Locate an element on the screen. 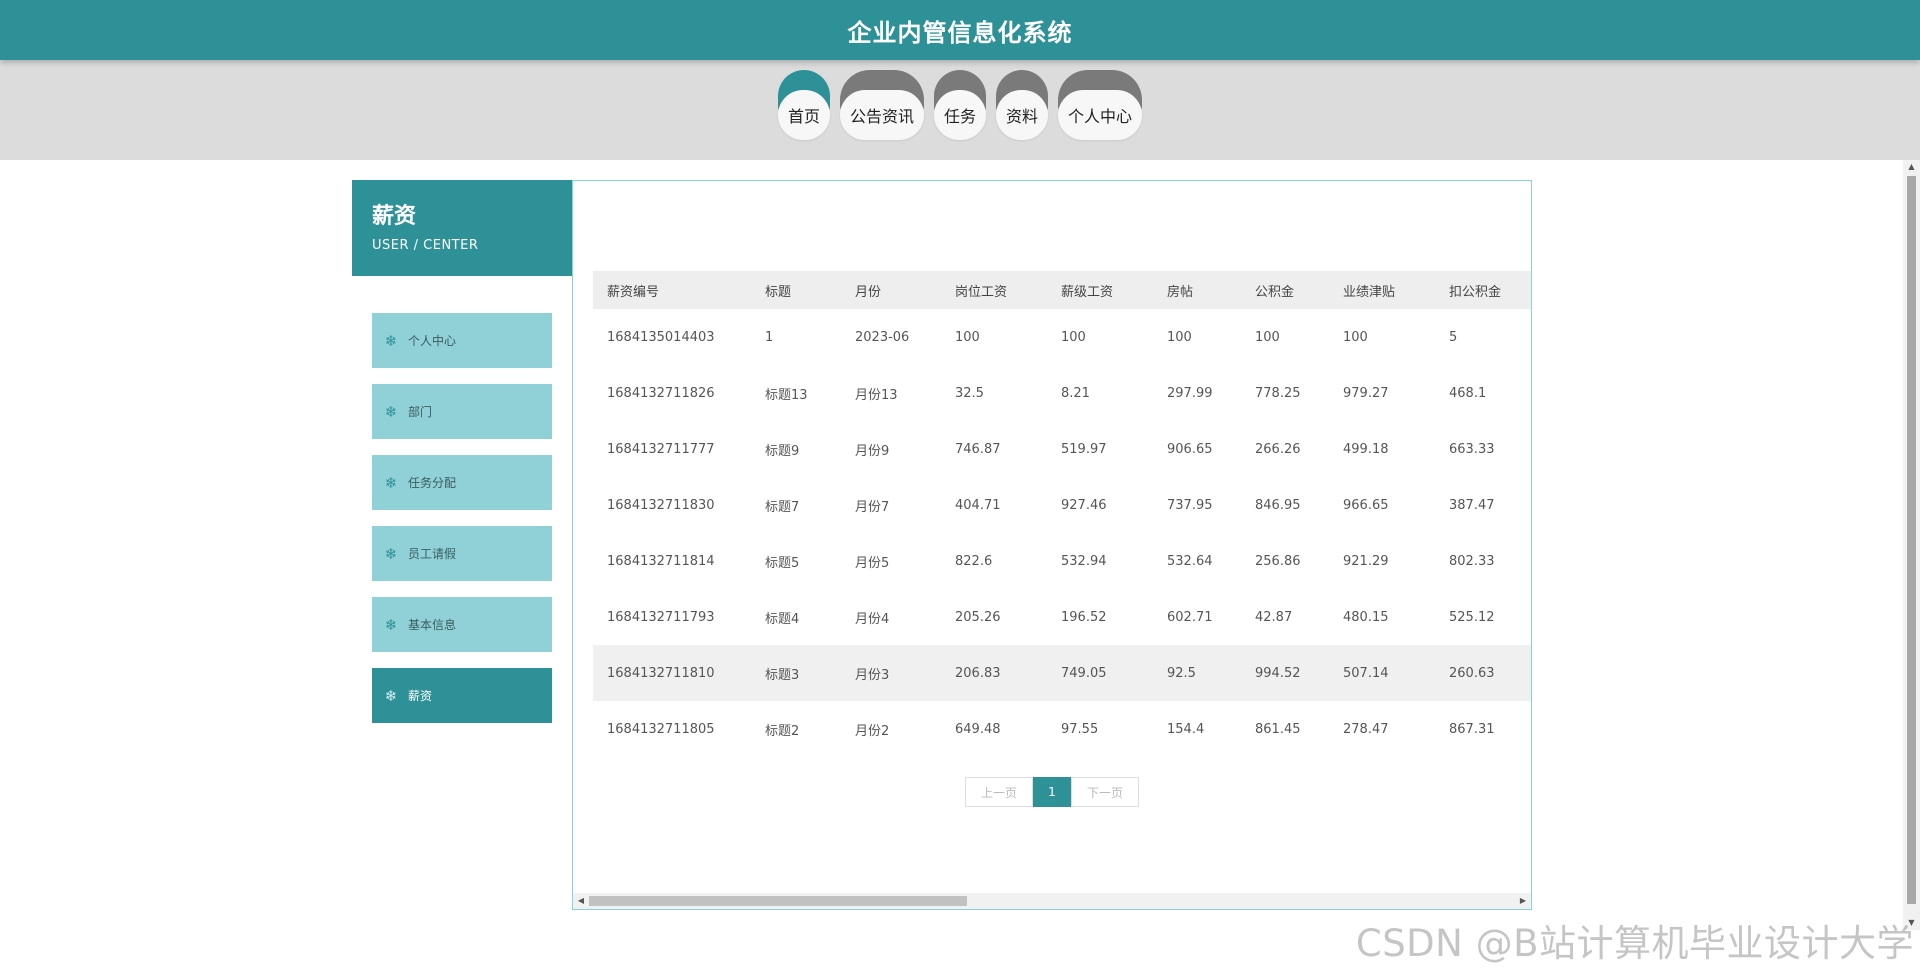 This screenshot has height=969, width=1920. vertical-scrollbar: ▲ ▼ is located at coordinates (1911, 545).